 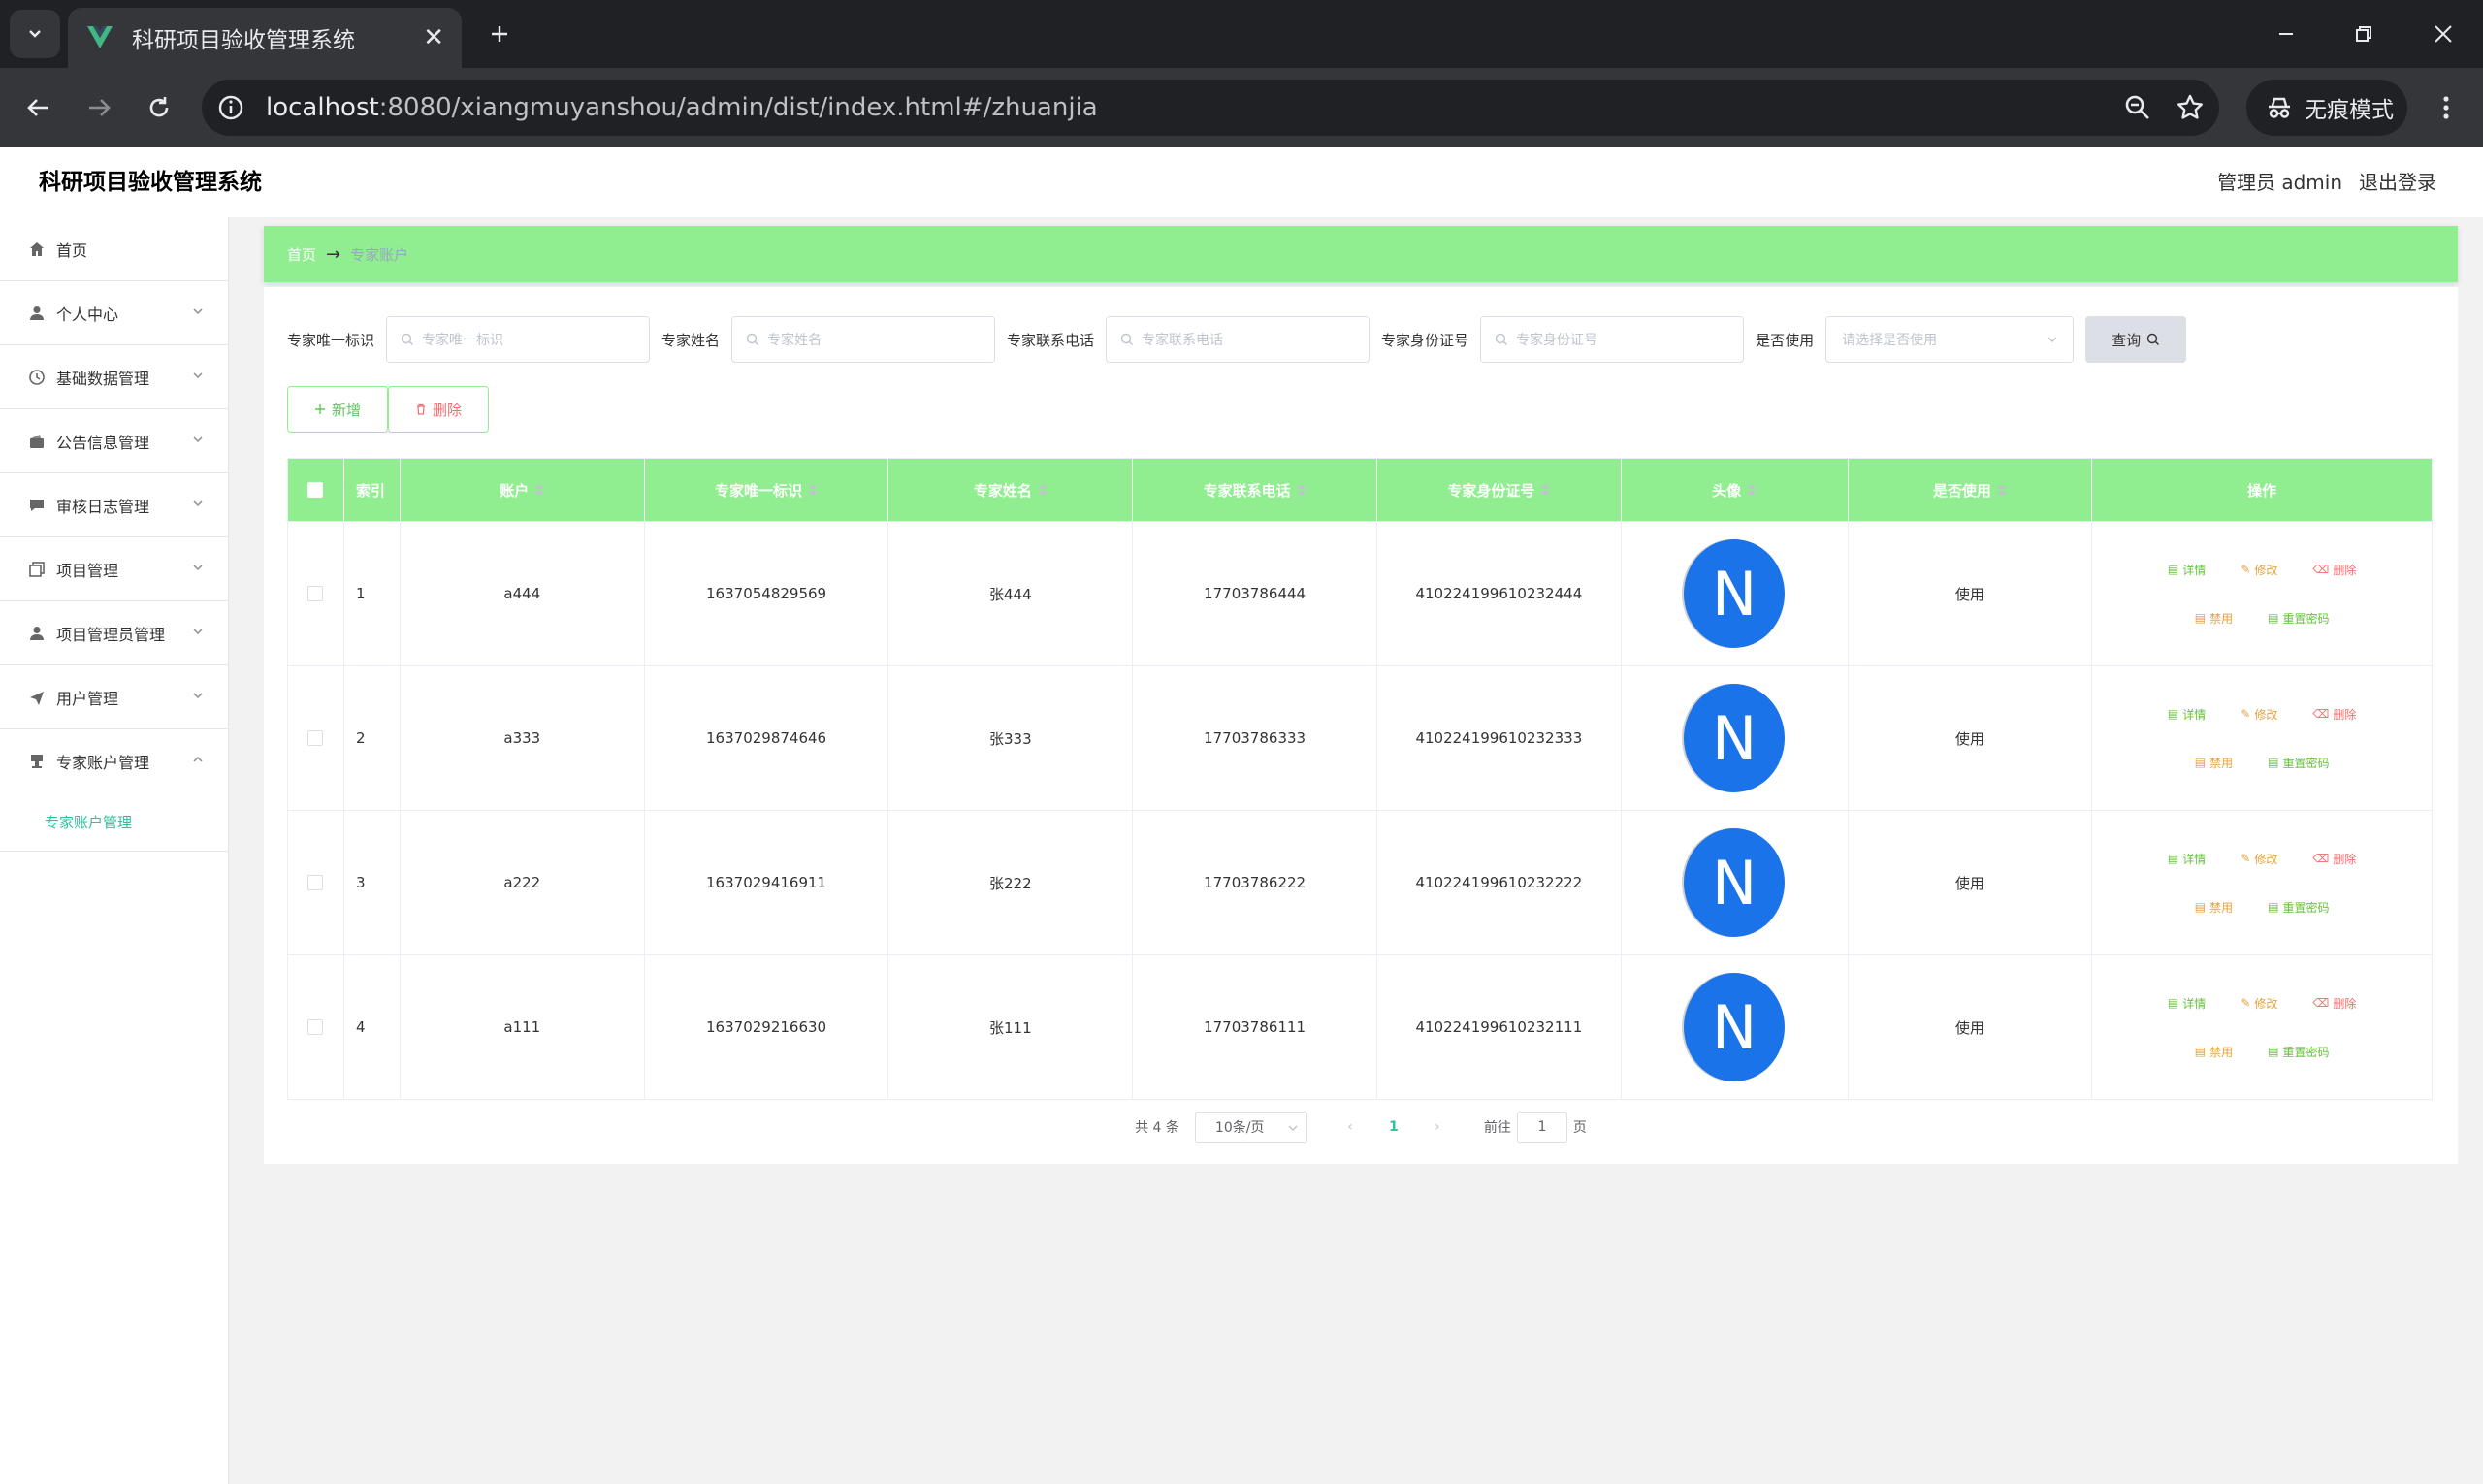 What do you see at coordinates (1736, 490) in the screenshot?
I see `column-header-avatar: 头像` at bounding box center [1736, 490].